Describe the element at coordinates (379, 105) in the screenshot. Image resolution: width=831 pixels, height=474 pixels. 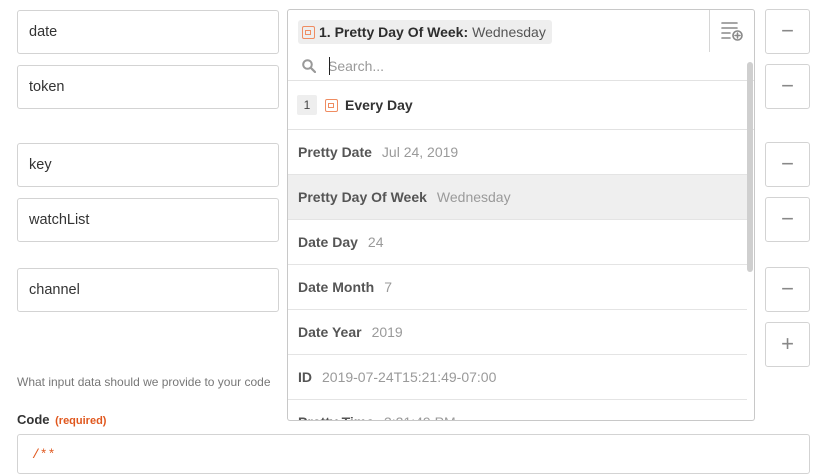
I see `step-name: Every Day` at that location.